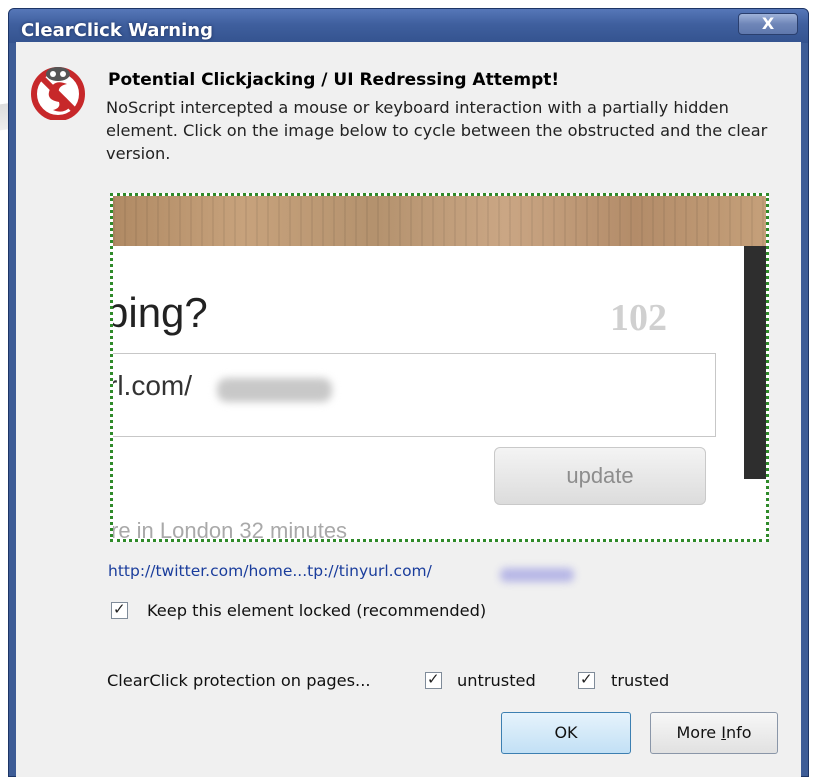  I want to click on close-icon: X, so click(768, 23).